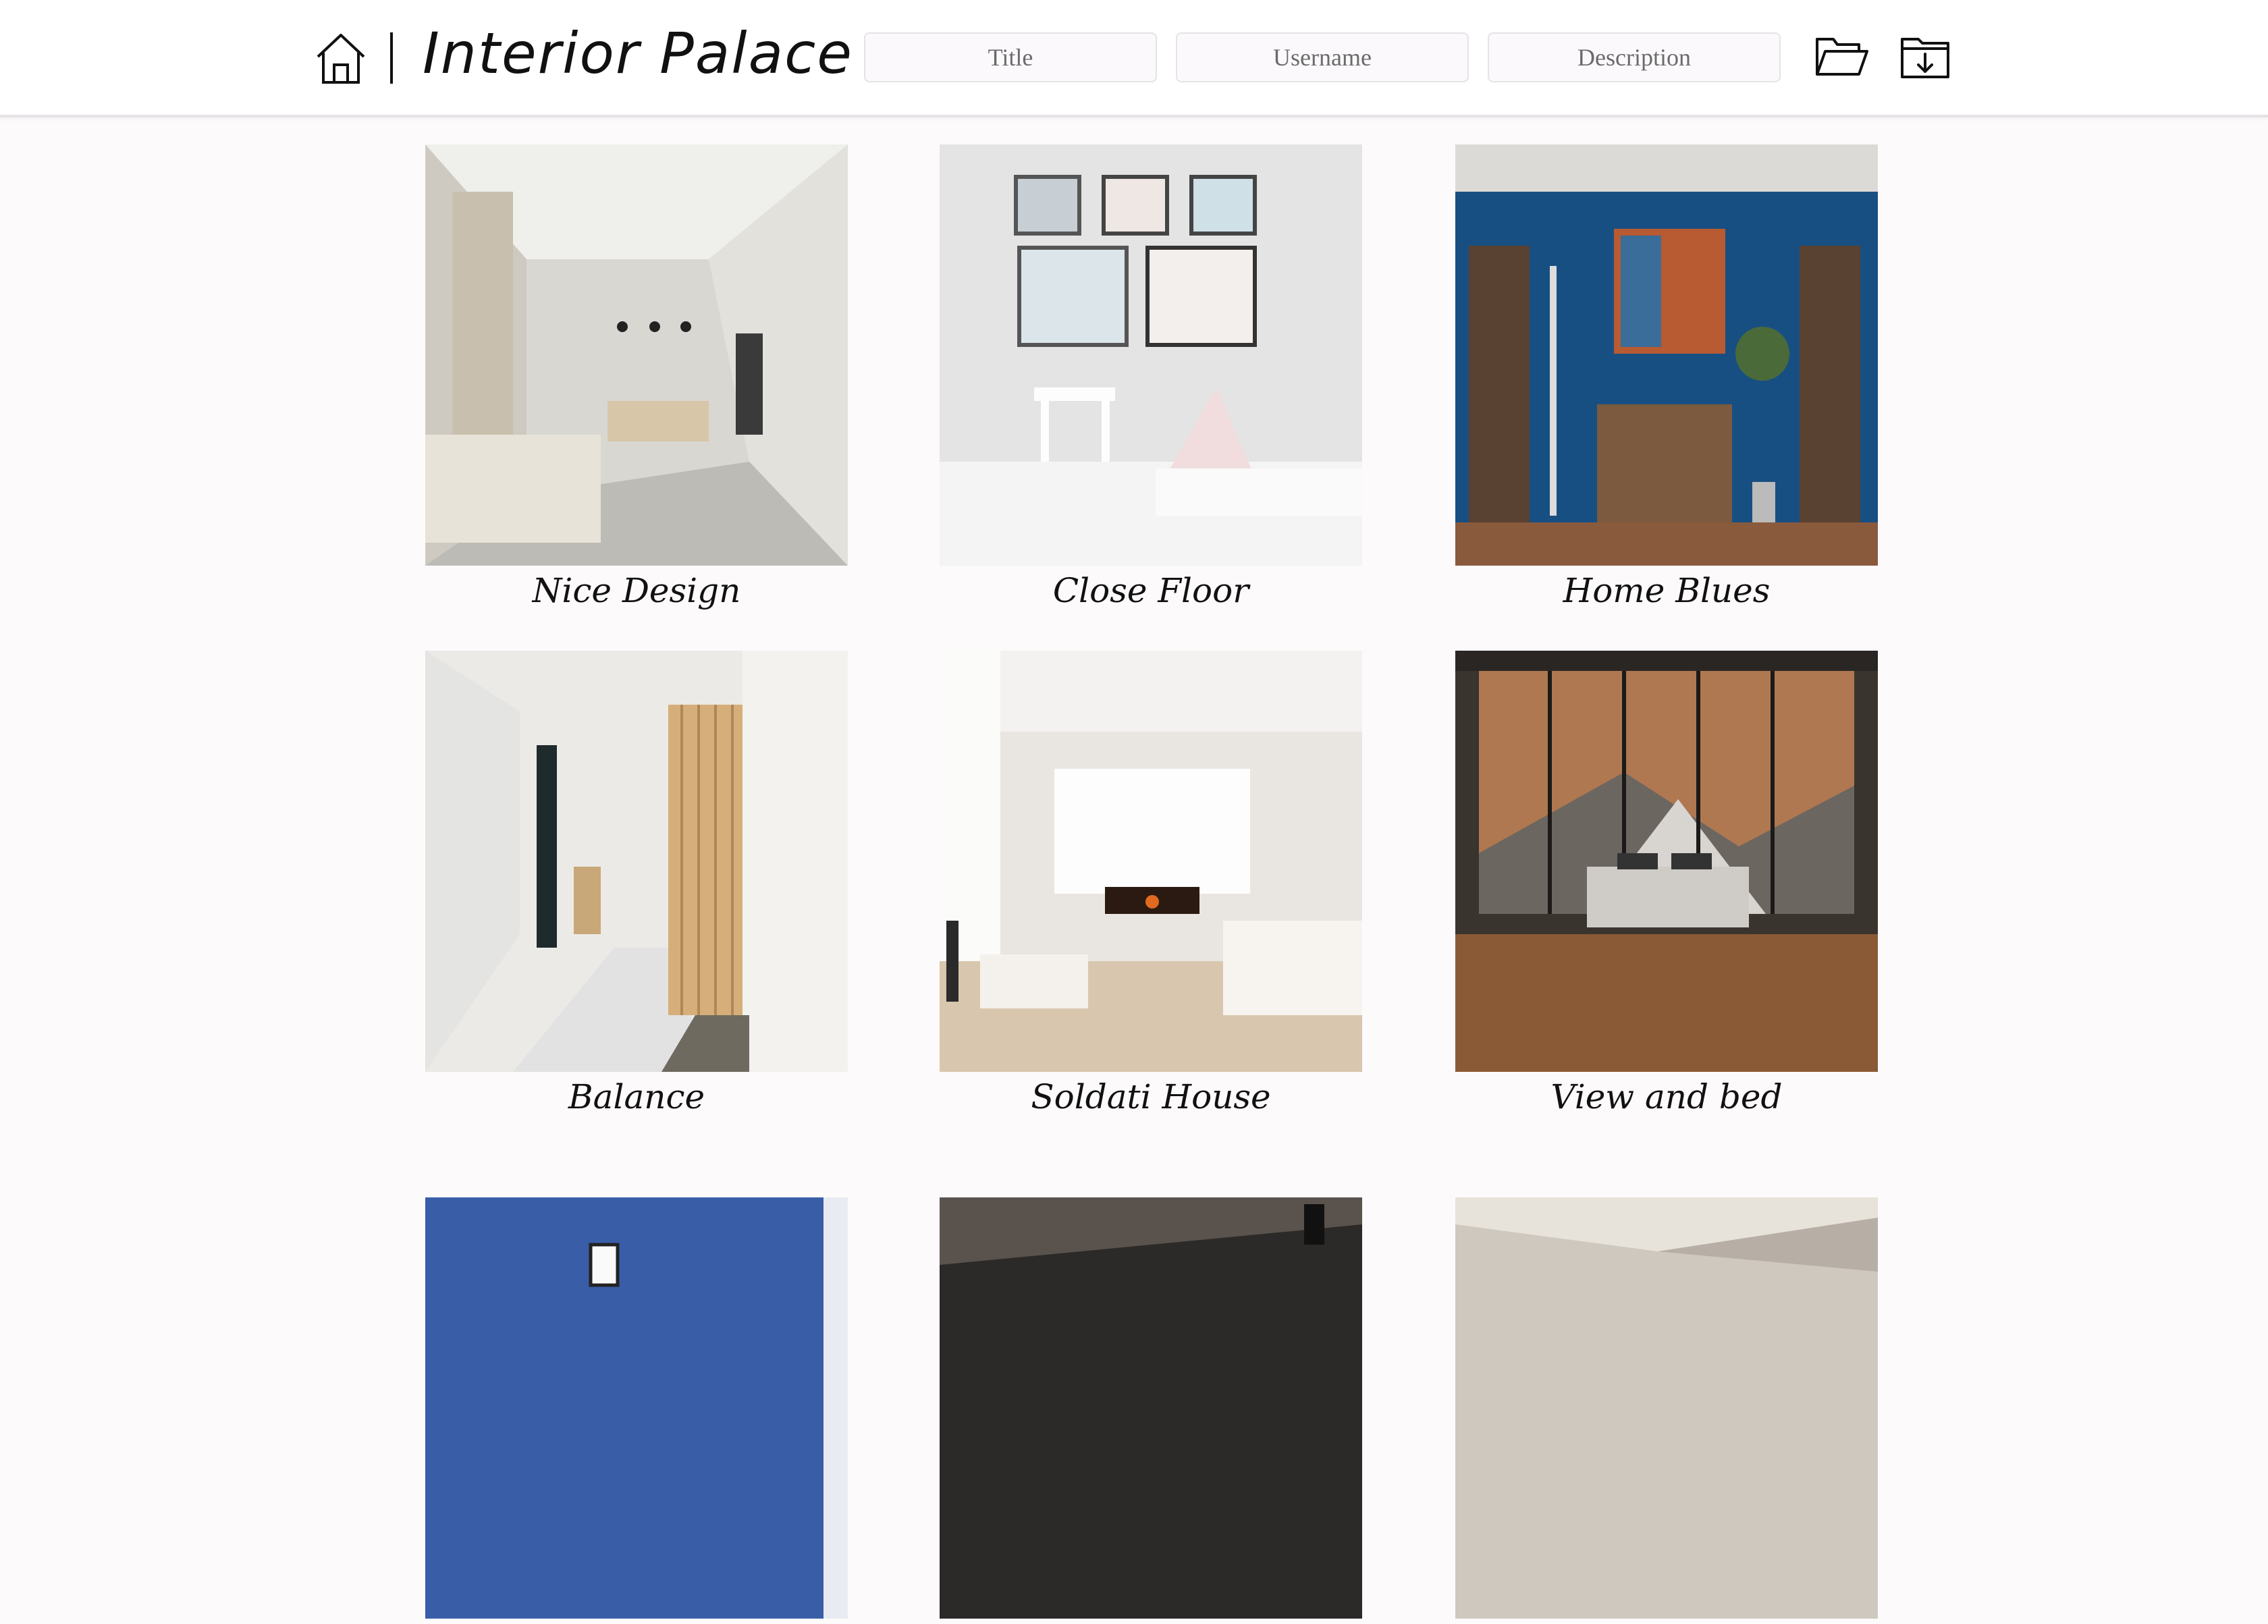  I want to click on gallery-caption: Home Blues, so click(1667, 590).